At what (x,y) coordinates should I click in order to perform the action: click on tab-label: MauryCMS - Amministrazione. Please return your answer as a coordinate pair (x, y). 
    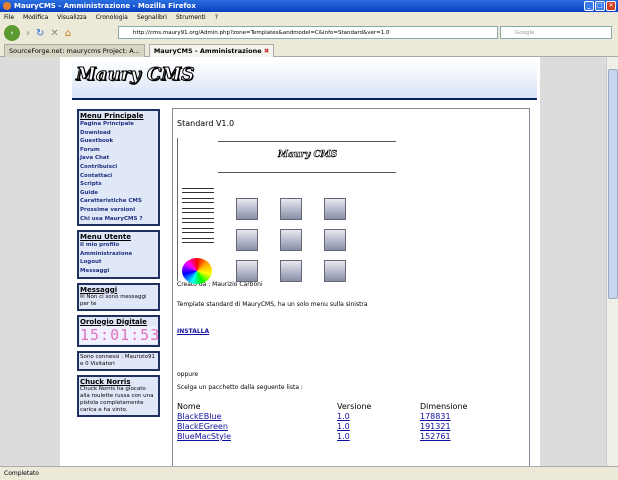
    Looking at the image, I should click on (207, 51).